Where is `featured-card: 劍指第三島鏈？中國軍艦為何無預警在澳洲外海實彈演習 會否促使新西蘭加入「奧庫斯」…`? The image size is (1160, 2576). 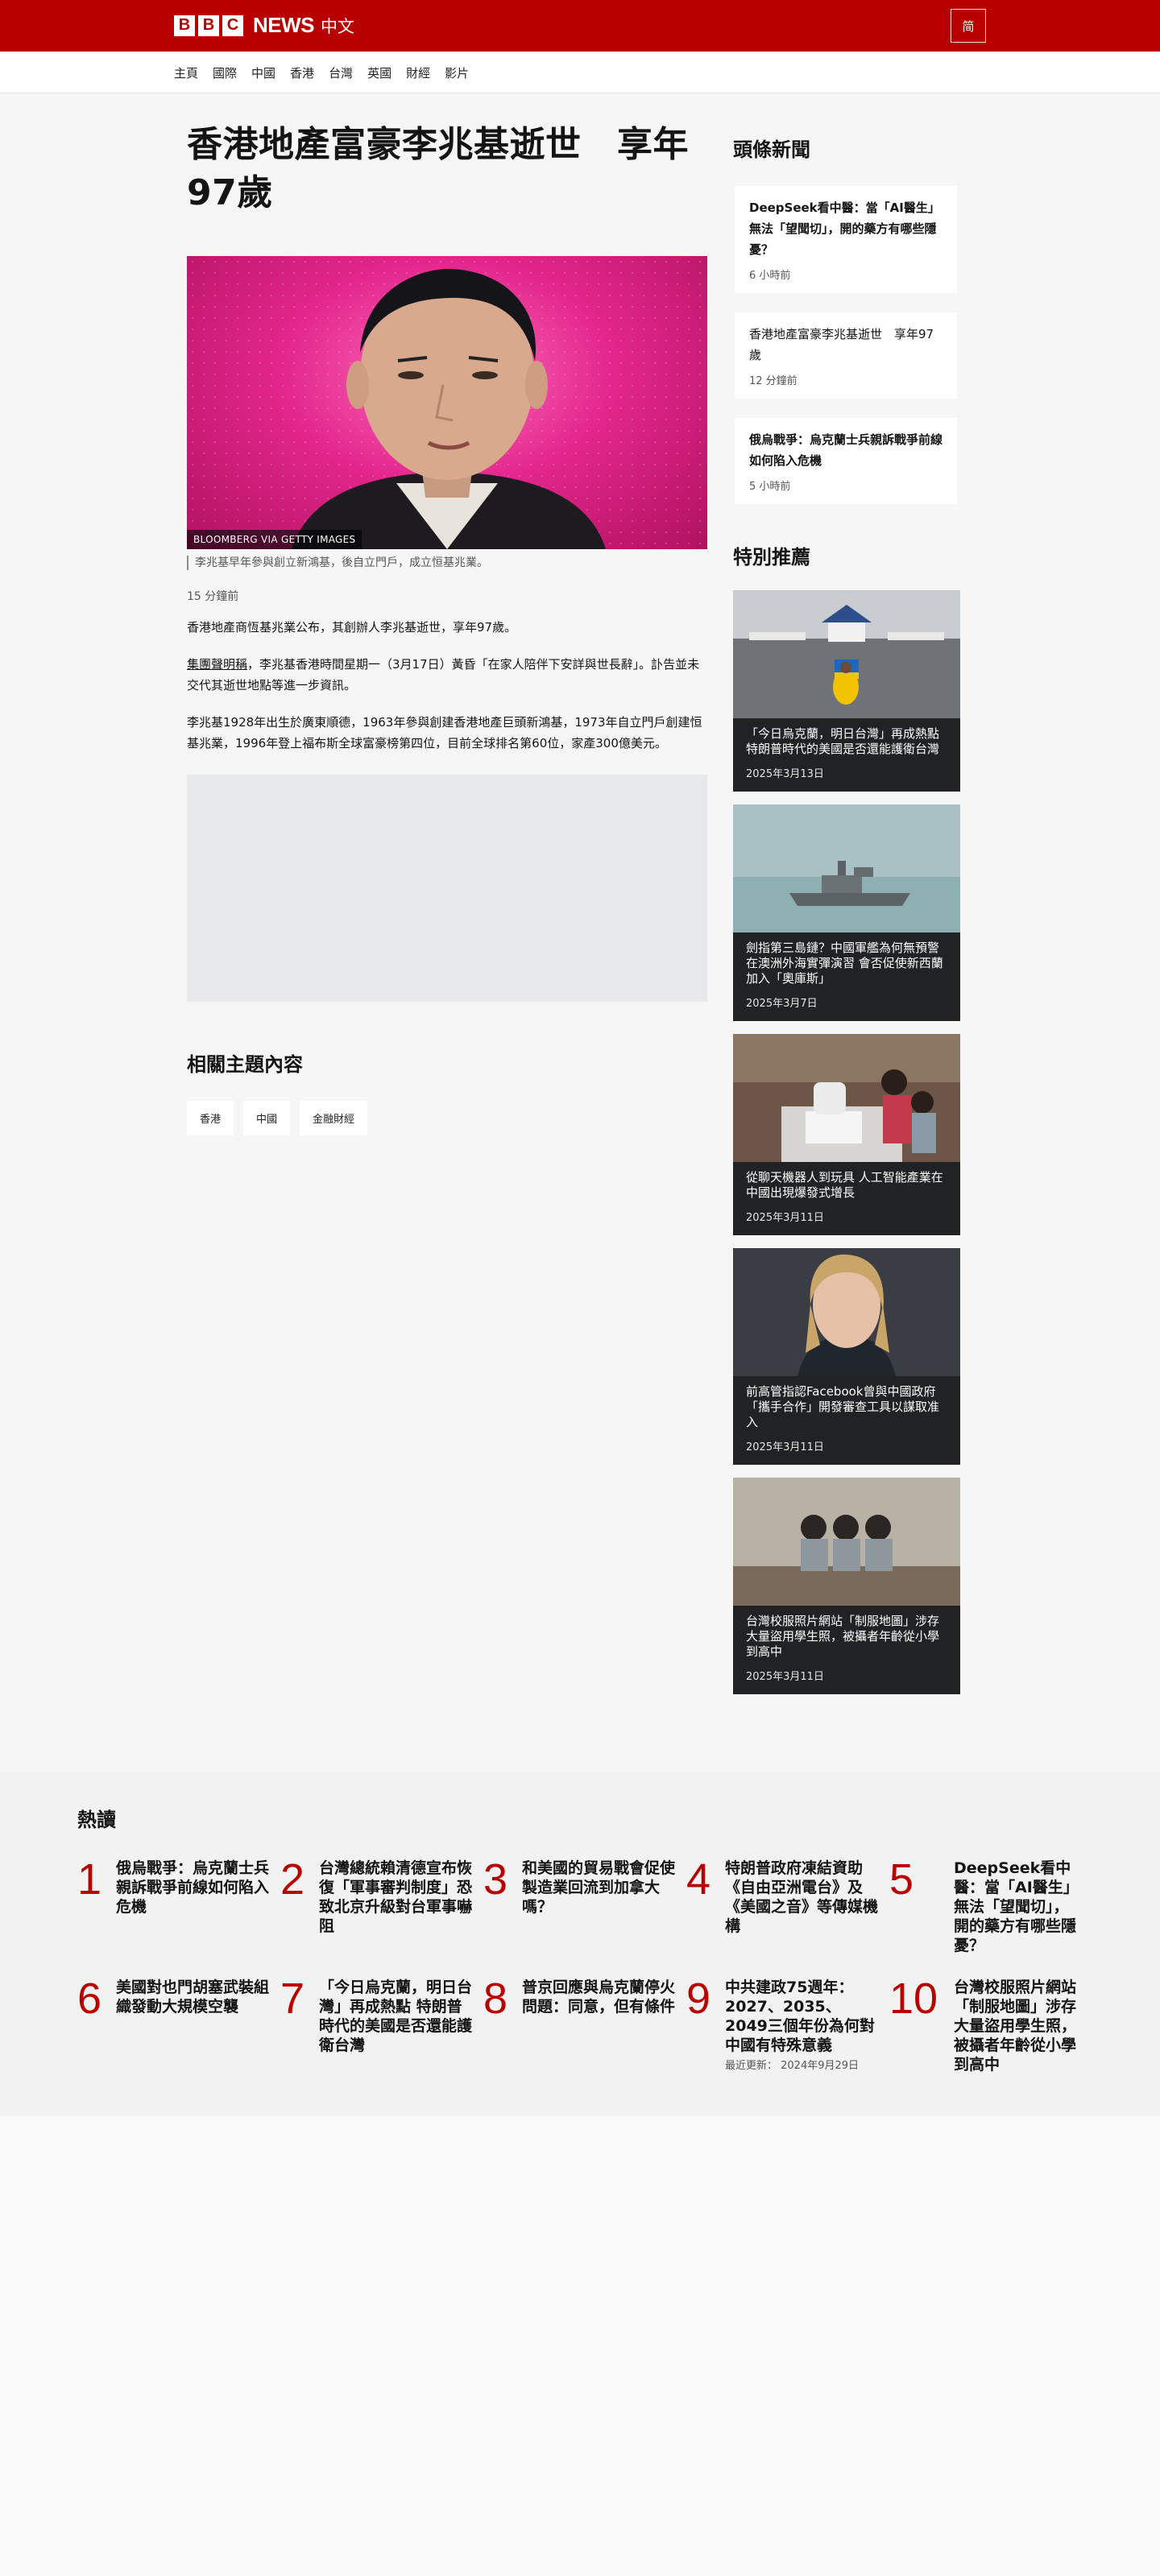
featured-card: 劍指第三島鏈？中國軍艦為何無預警在澳洲外海實彈演習 會否促使新西蘭加入「奧庫斯」… is located at coordinates (846, 912).